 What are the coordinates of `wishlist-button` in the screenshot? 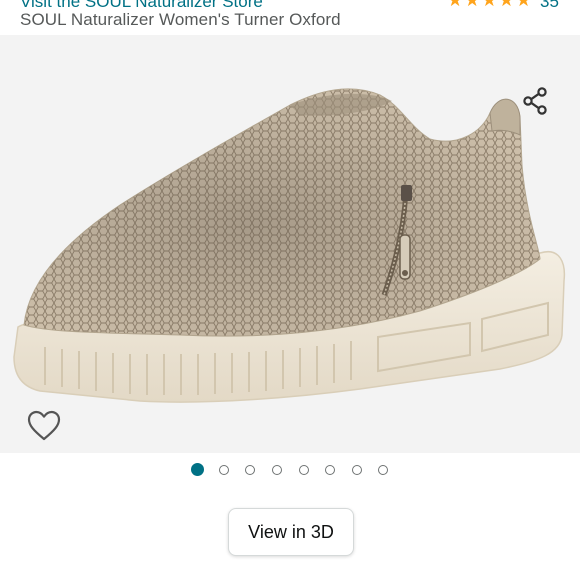 It's located at (44, 426).